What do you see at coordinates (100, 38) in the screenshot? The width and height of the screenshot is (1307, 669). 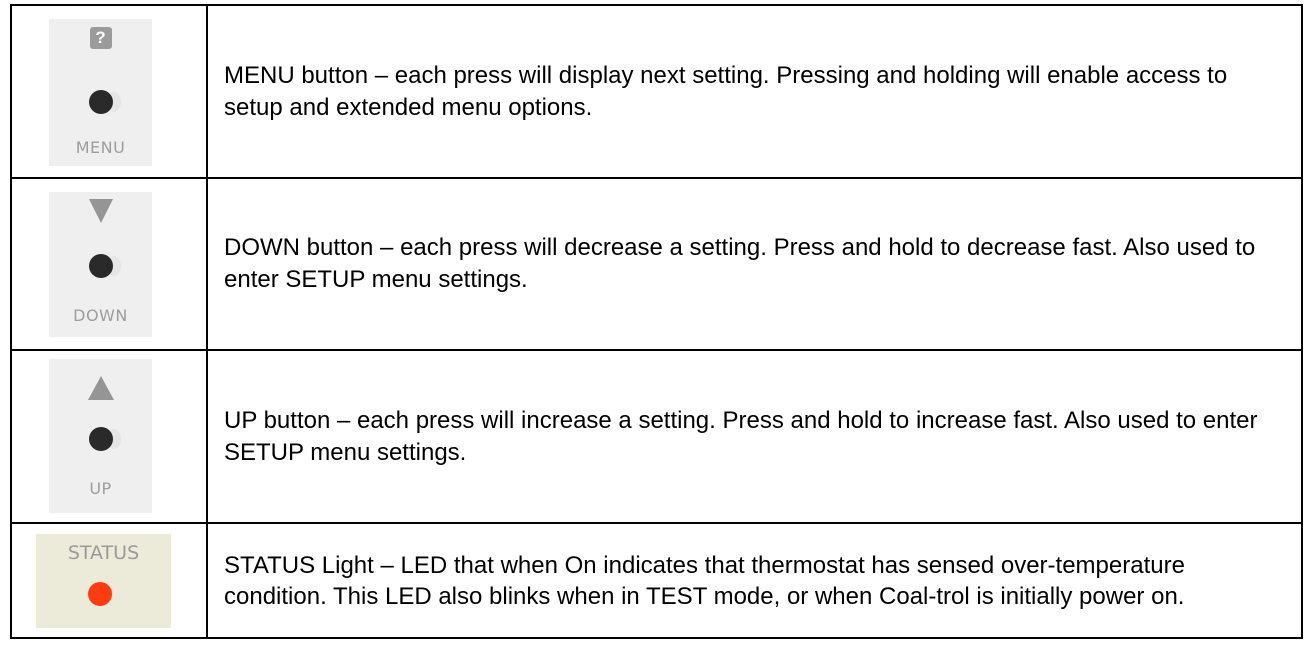 I see `question-icon: ?` at bounding box center [100, 38].